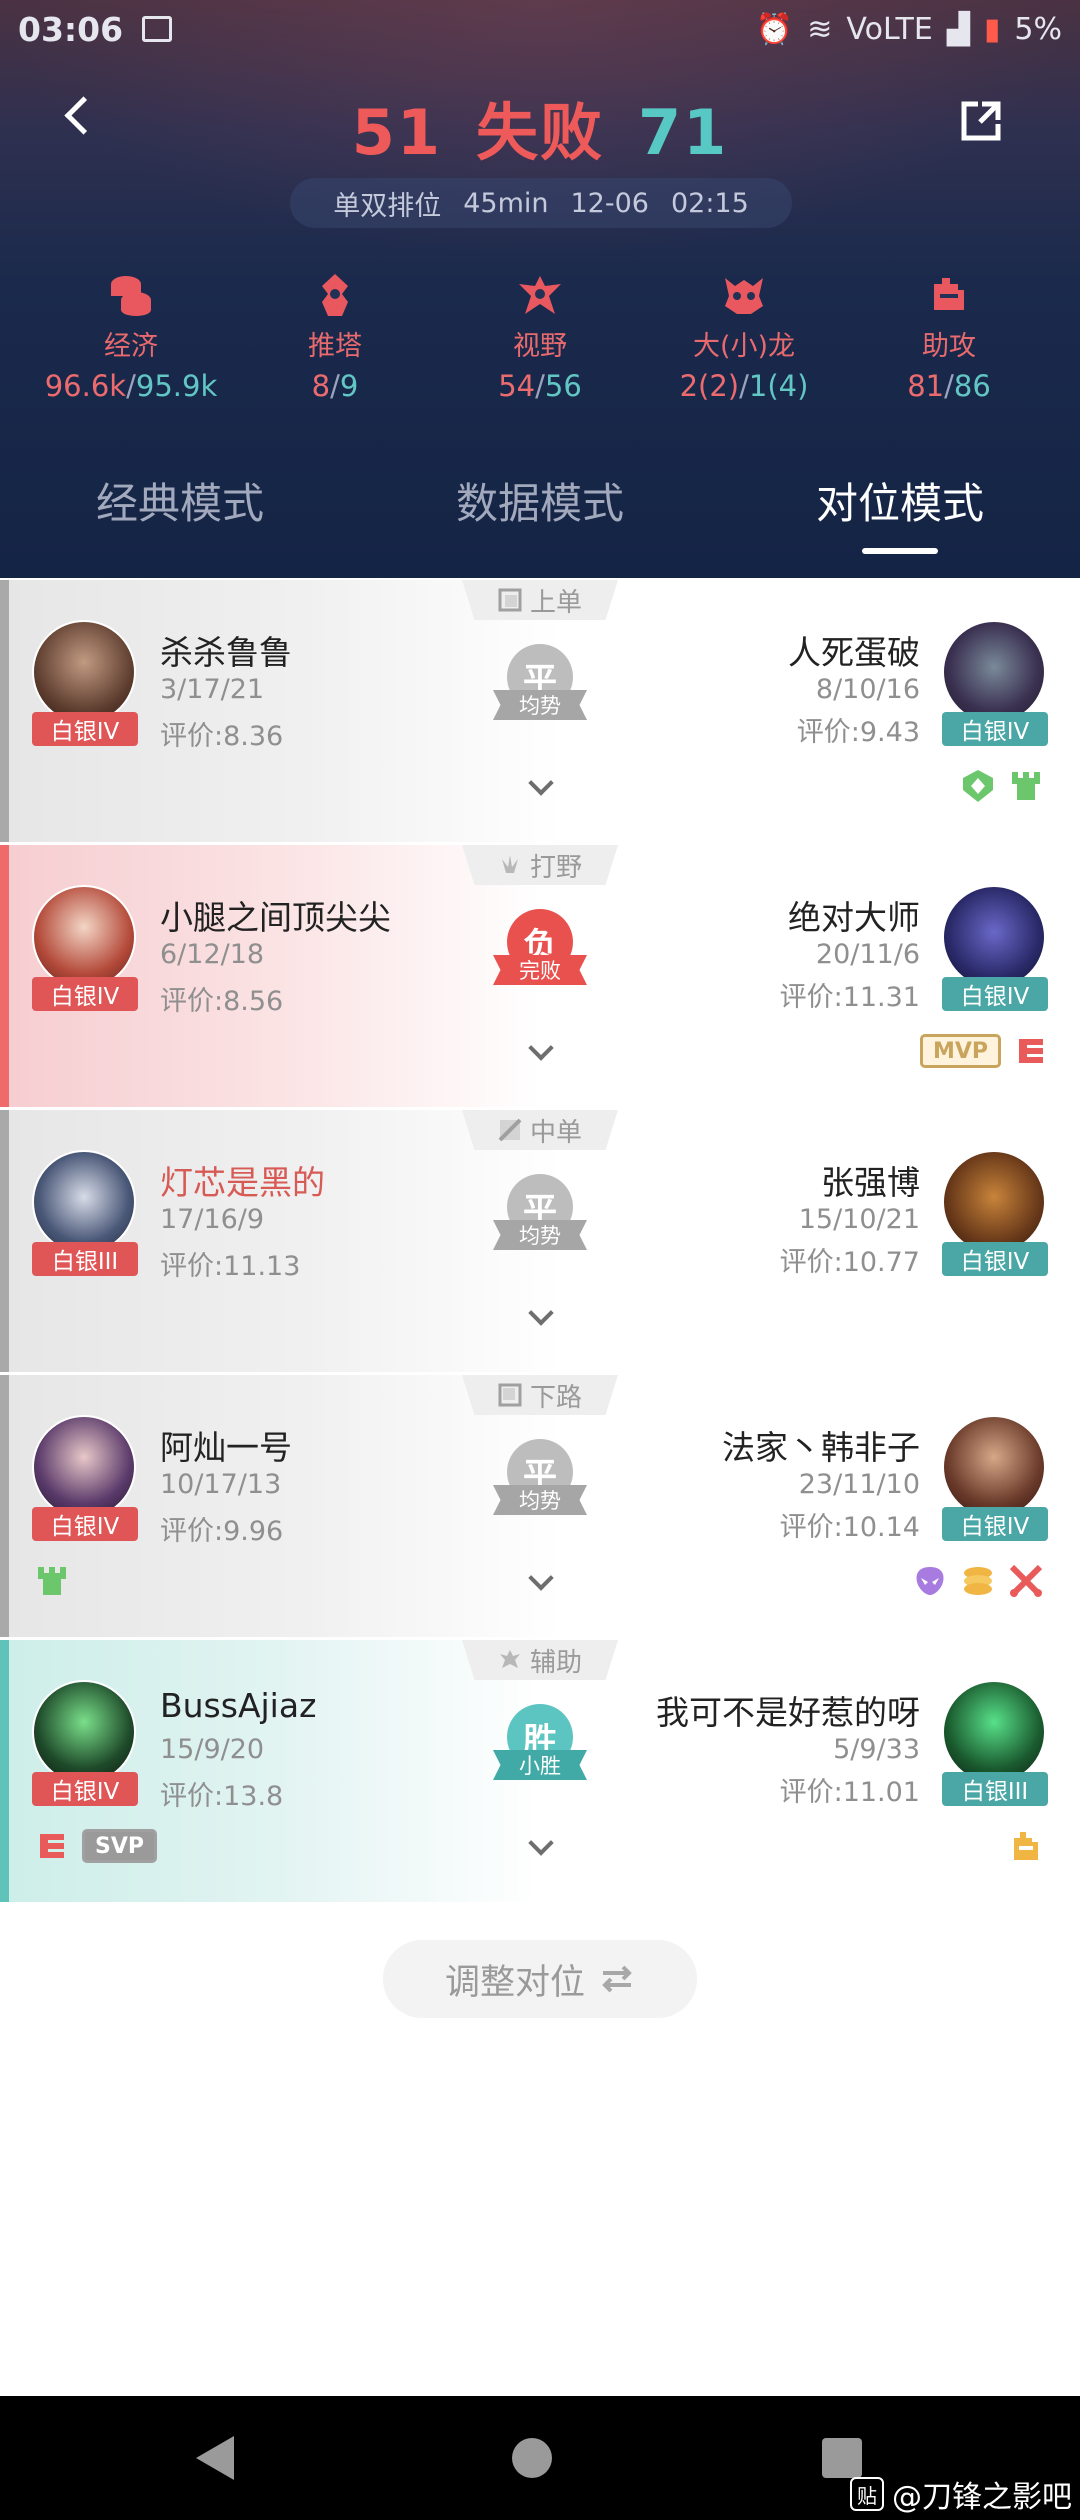  I want to click on opponent-score: 评价:9.43, so click(858, 732).